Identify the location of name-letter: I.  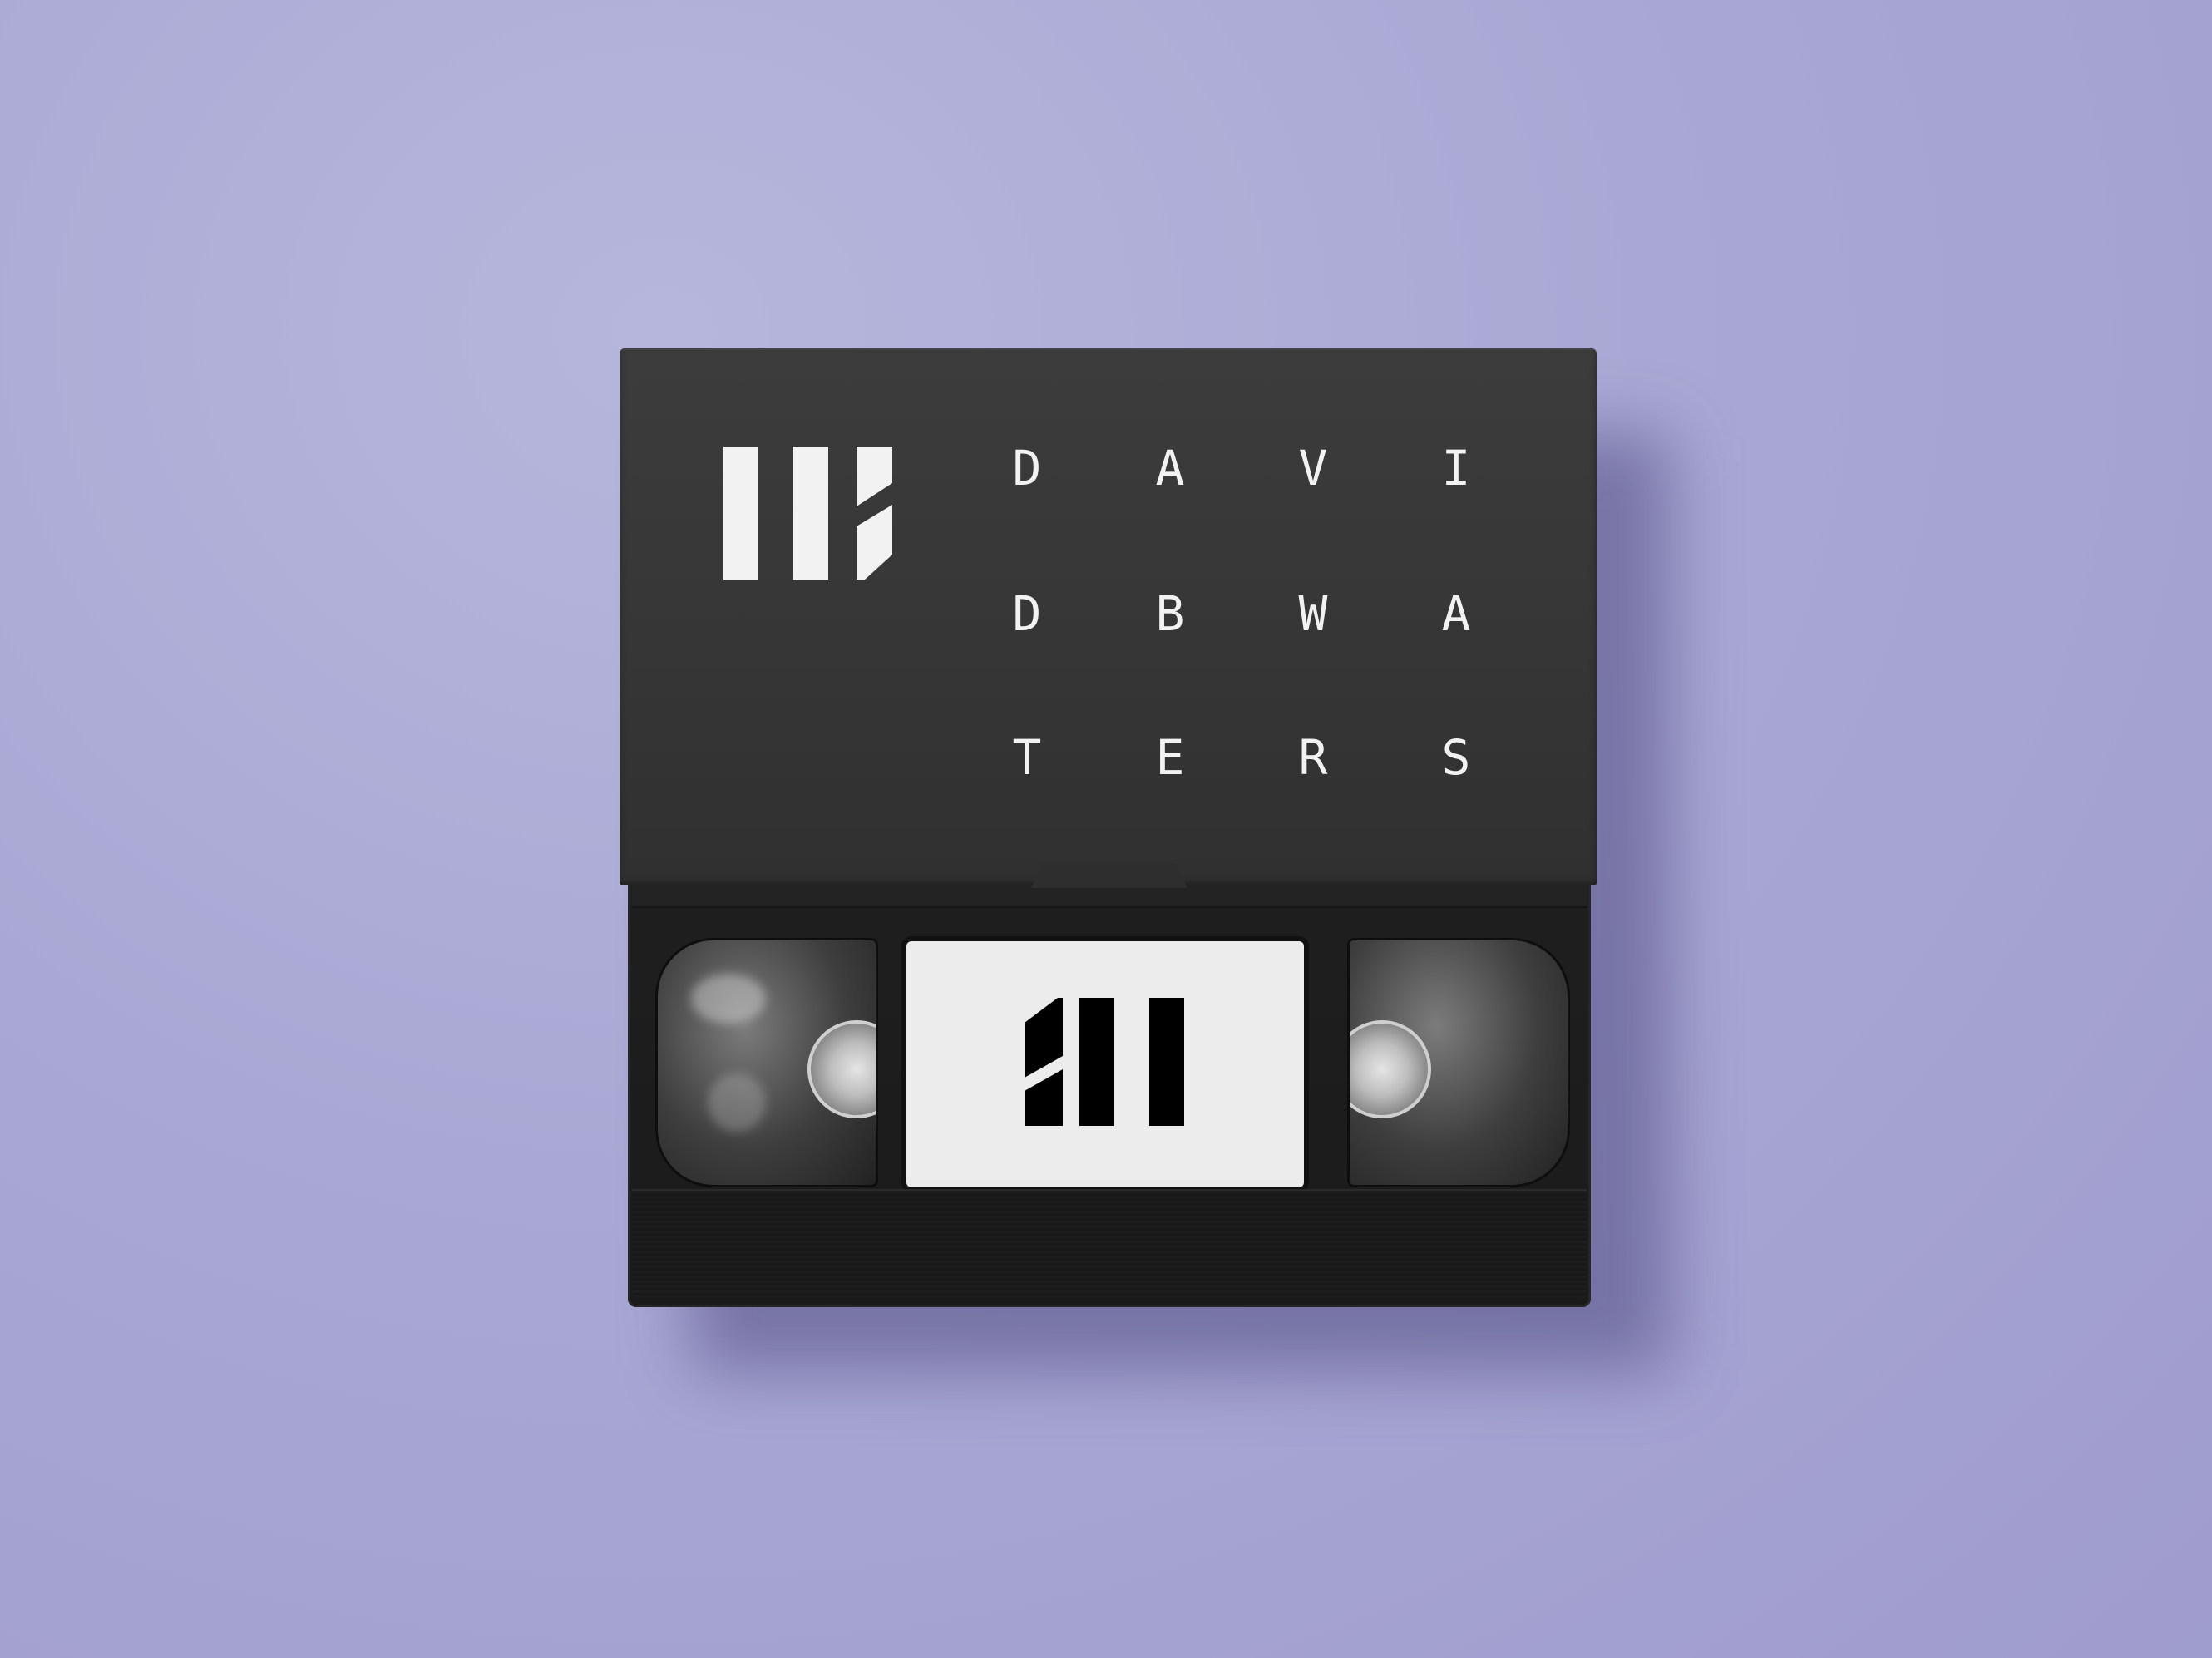
(1456, 468).